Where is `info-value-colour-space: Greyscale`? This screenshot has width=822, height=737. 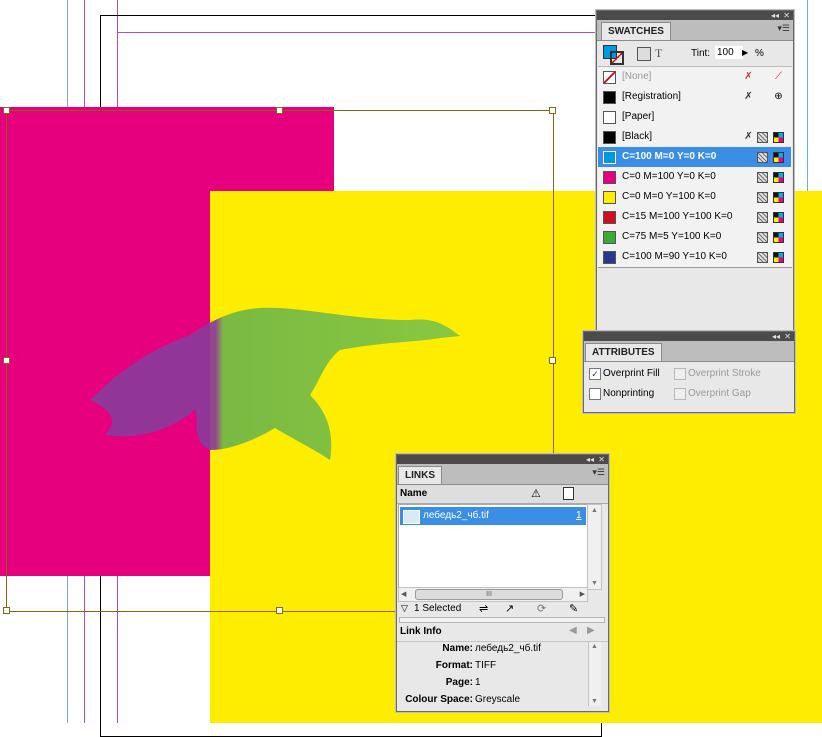
info-value-colour-space: Greyscale is located at coordinates (498, 699).